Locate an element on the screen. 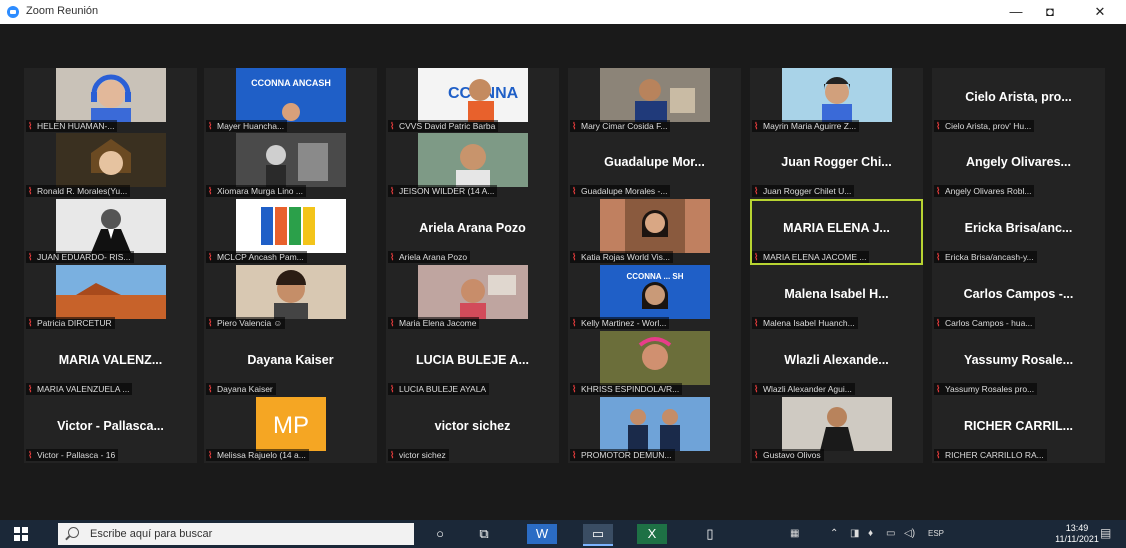 The width and height of the screenshot is (1126, 548). close-button: ✕ is located at coordinates (1100, 12).